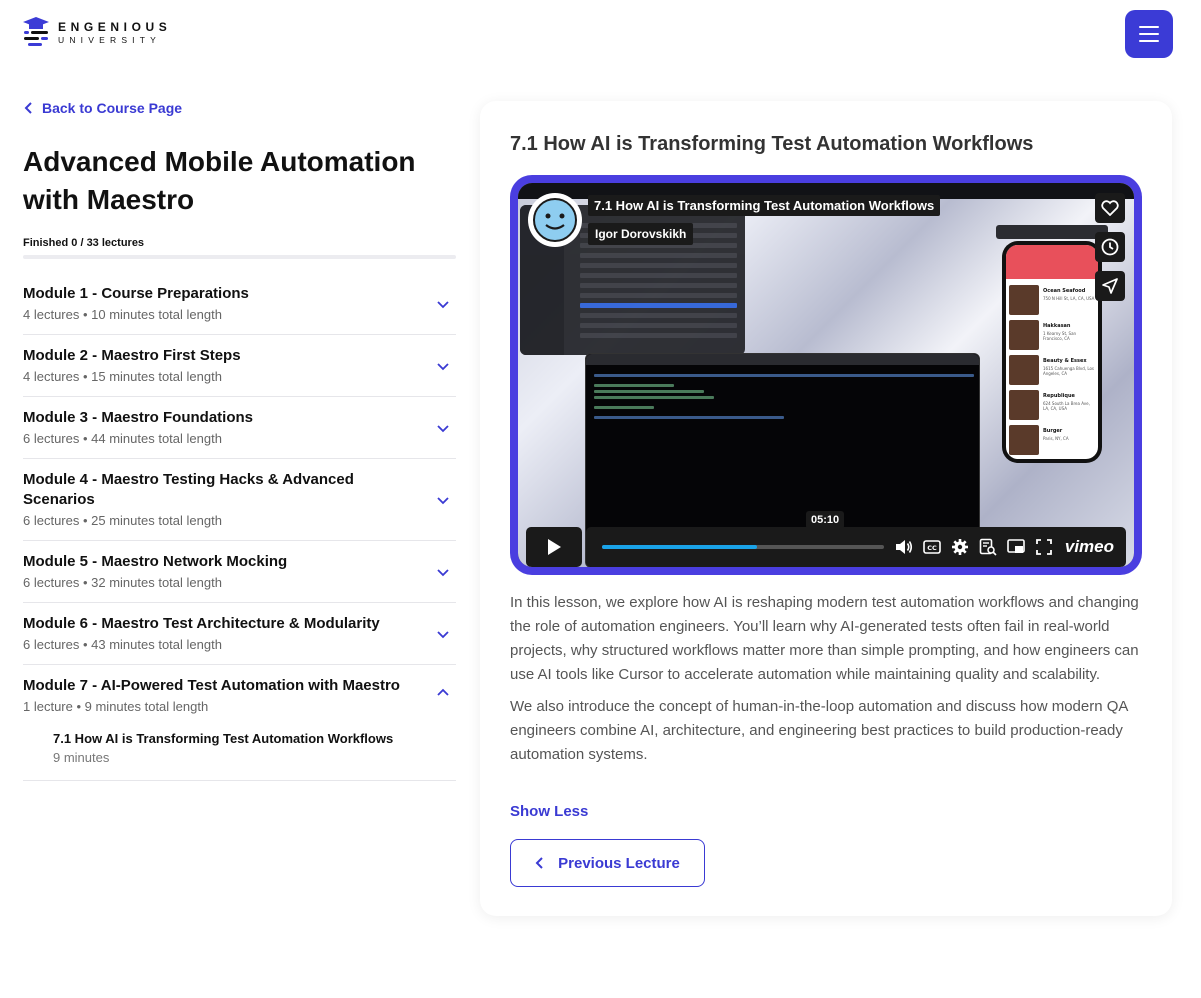  I want to click on pip-icon, so click(1016, 547).